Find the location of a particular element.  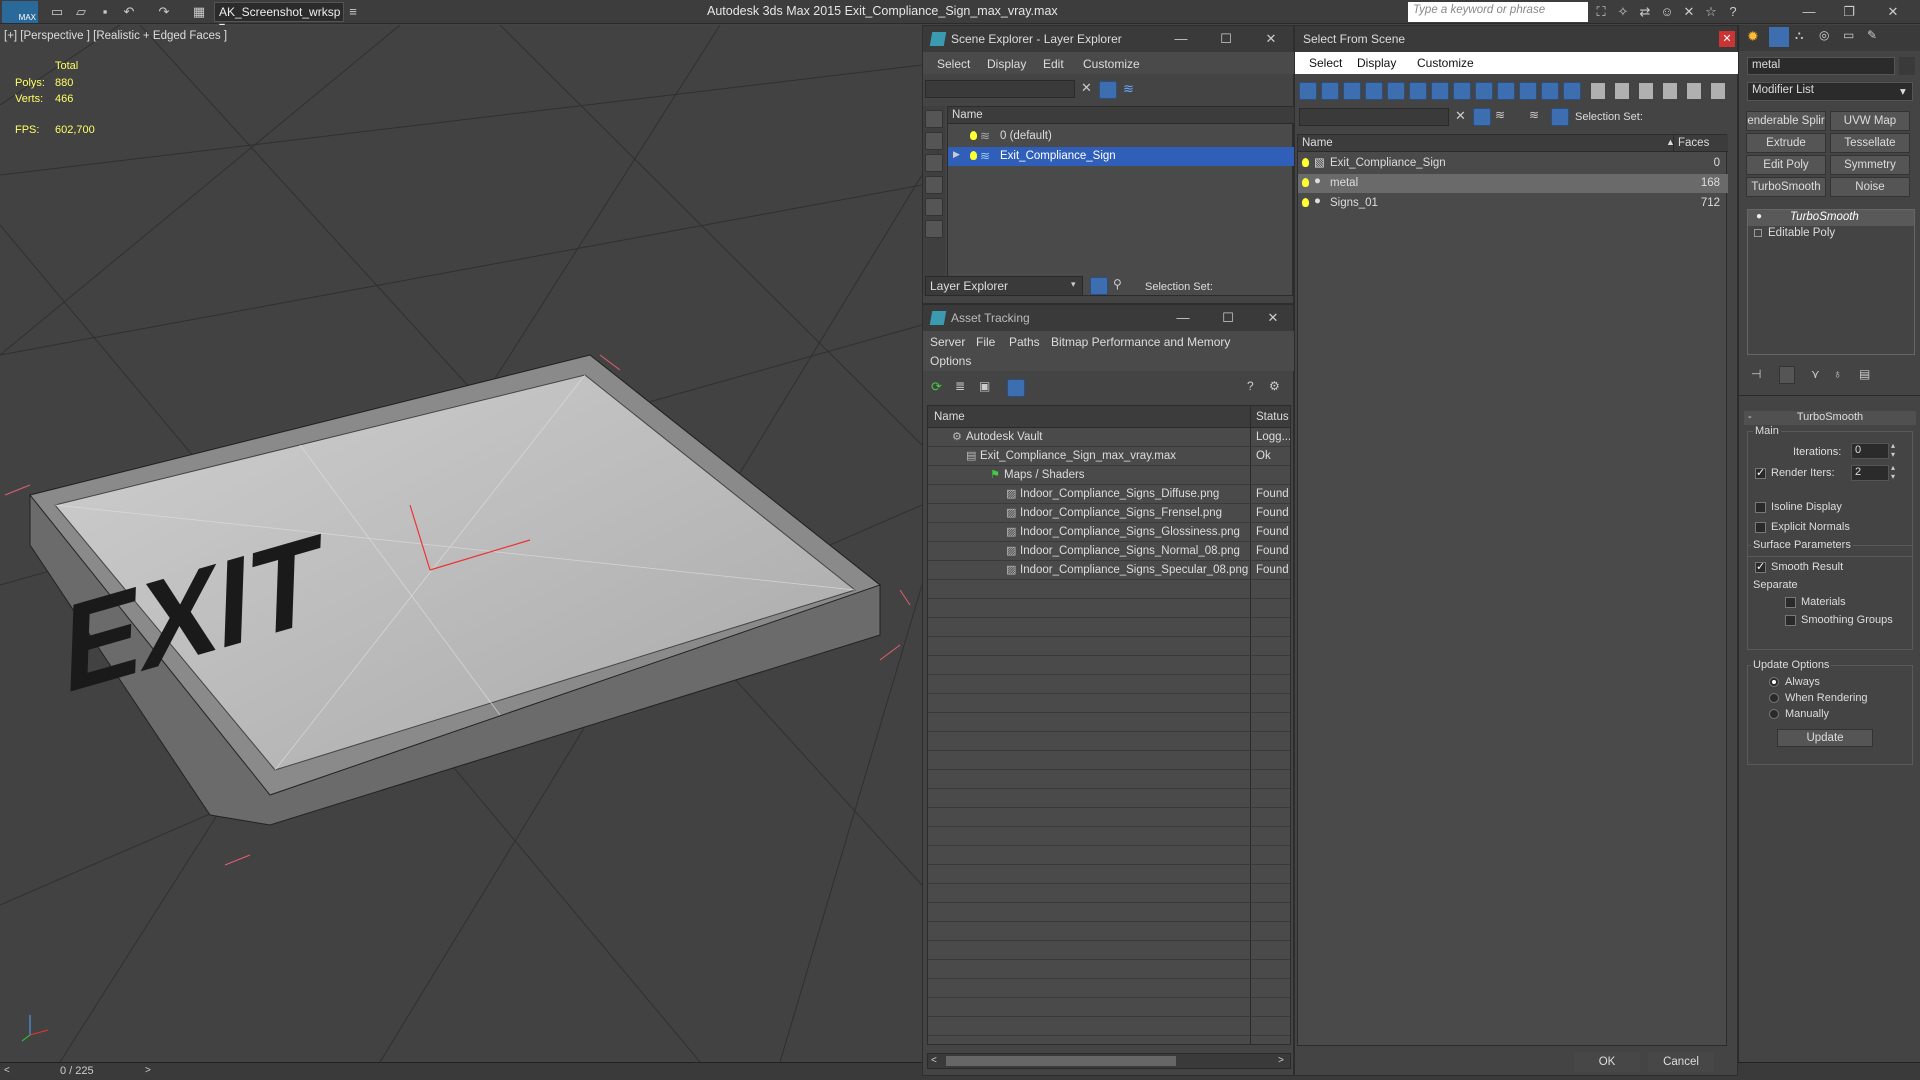

smoothing-groups-checkbox is located at coordinates (1790, 620).